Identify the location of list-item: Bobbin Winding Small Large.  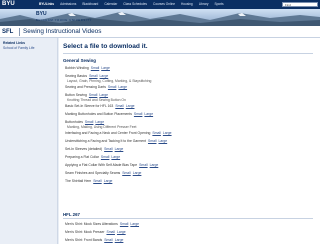
(87, 68).